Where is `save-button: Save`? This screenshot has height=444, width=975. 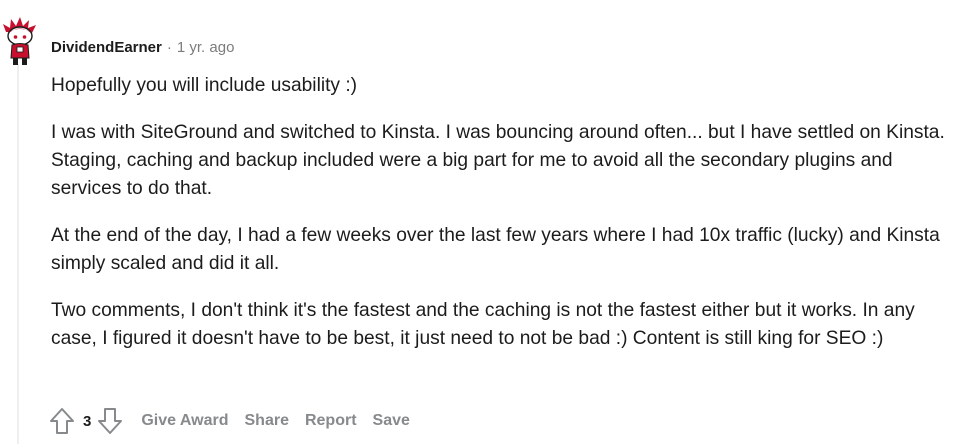 save-button: Save is located at coordinates (391, 421).